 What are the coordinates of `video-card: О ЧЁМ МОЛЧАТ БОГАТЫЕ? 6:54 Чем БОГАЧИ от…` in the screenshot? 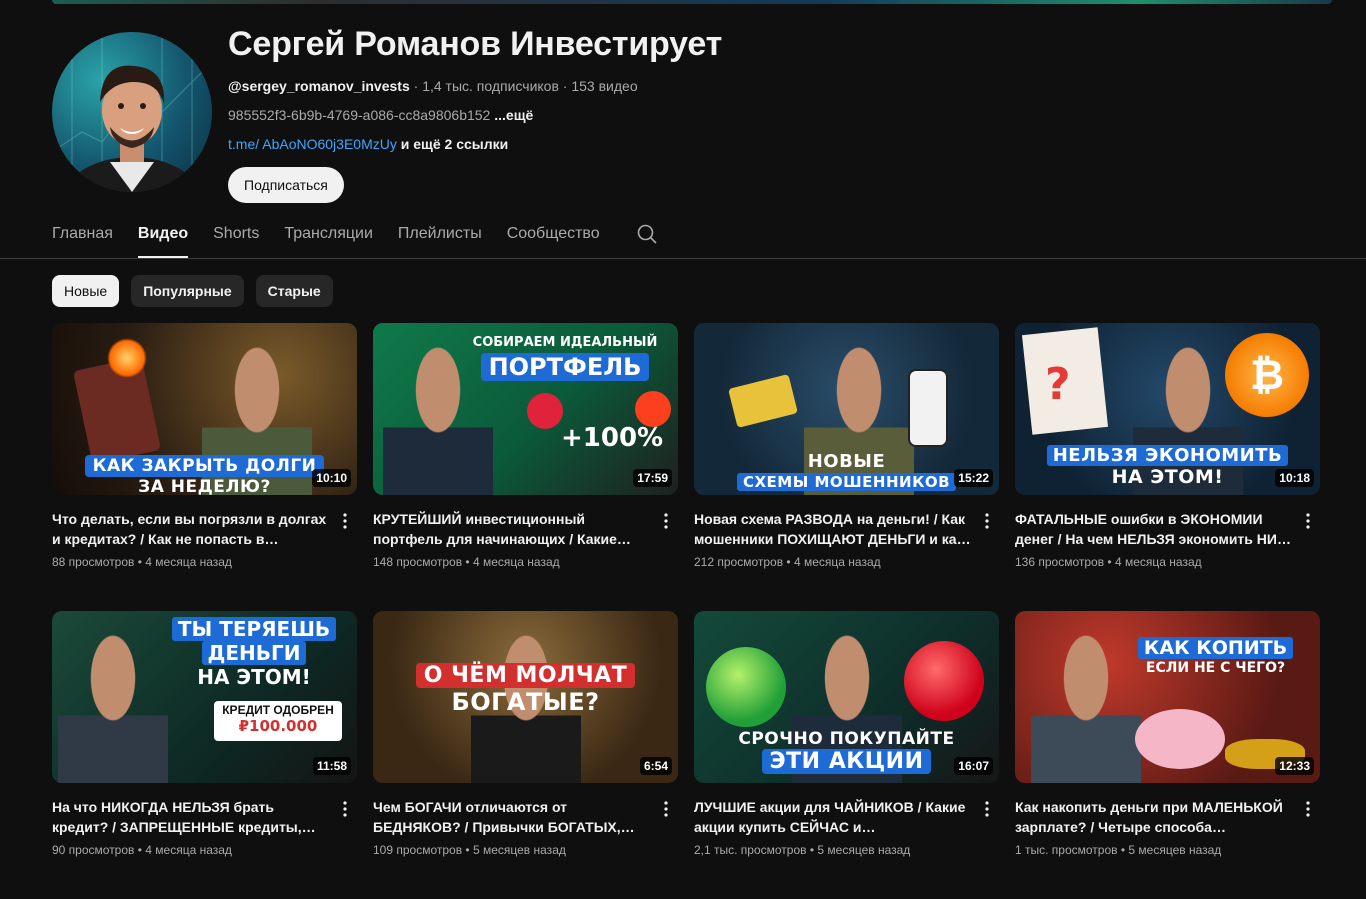 It's located at (525, 755).